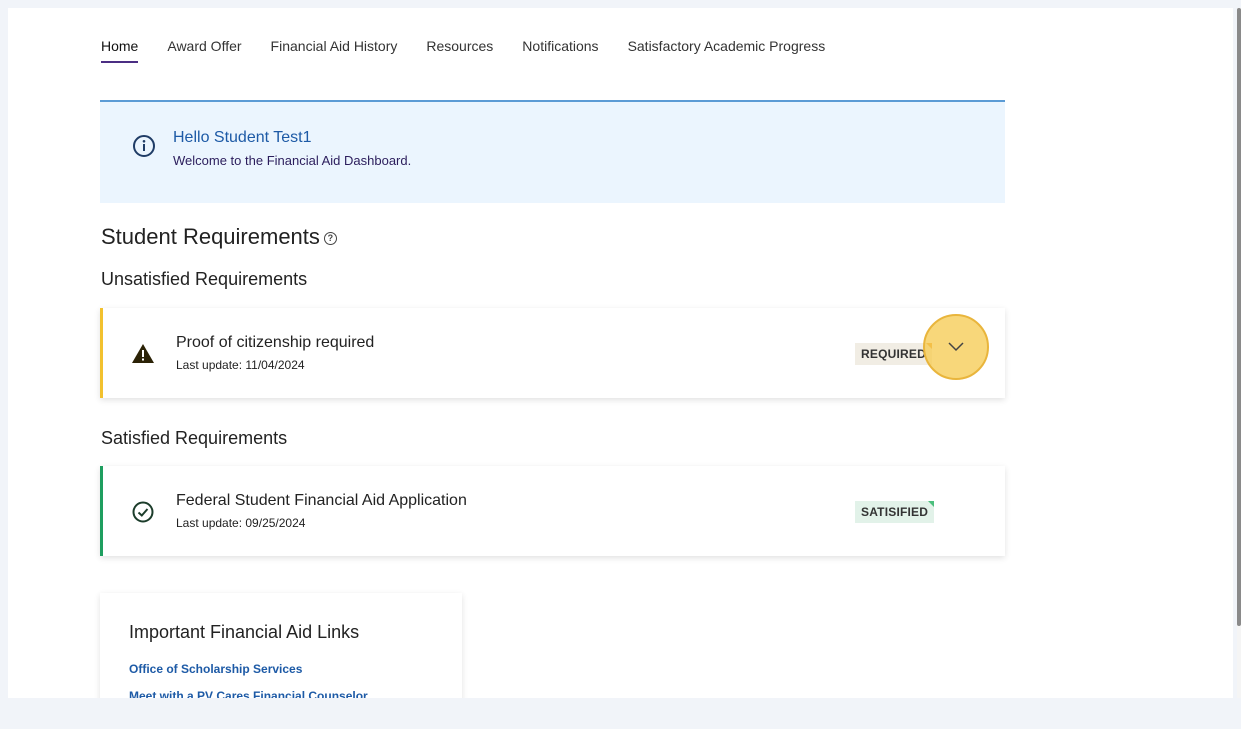  Describe the element at coordinates (143, 512) in the screenshot. I see `check-circle-icon` at that location.